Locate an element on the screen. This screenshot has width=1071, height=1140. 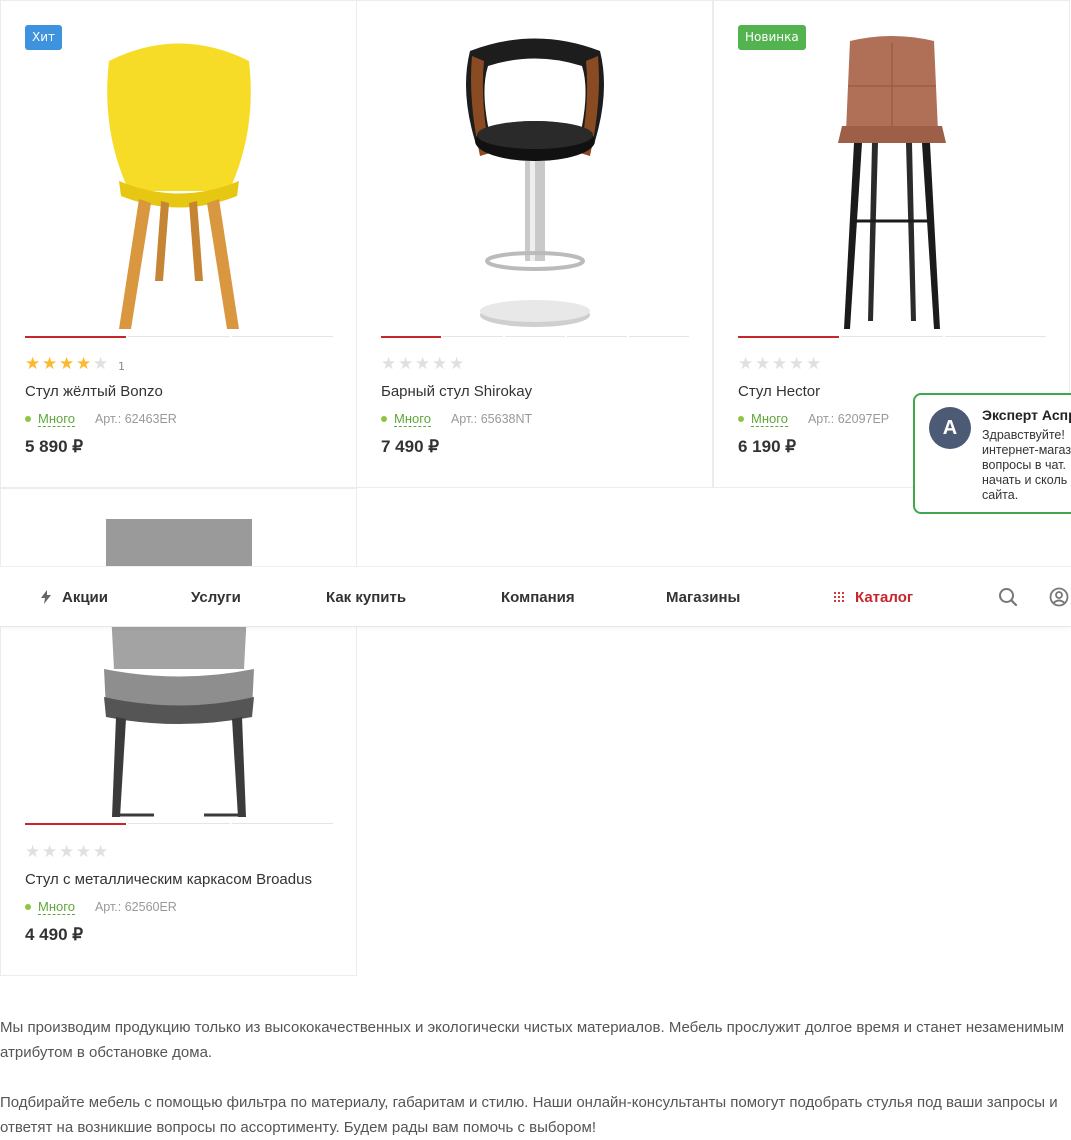
product-meta: Много Арт.: 65638NT is located at coordinates (456, 419).